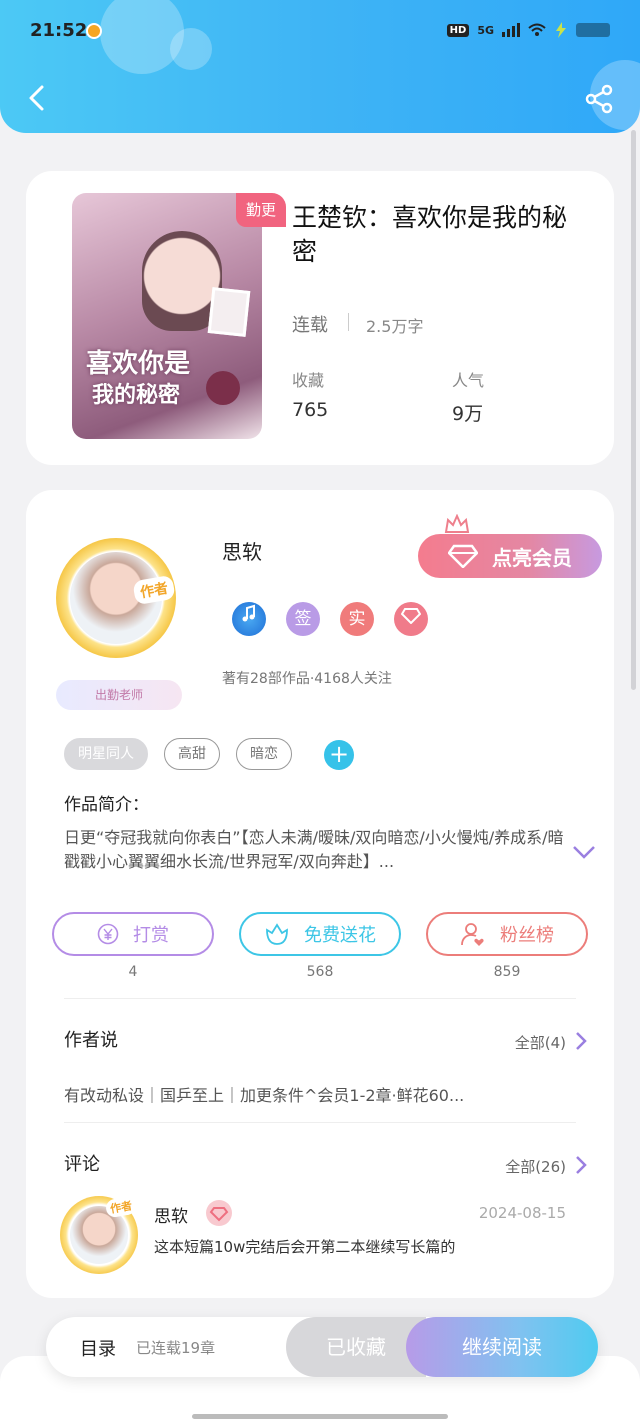 This screenshot has width=640, height=1423. I want to click on reward-button: 打赏, so click(133, 934).